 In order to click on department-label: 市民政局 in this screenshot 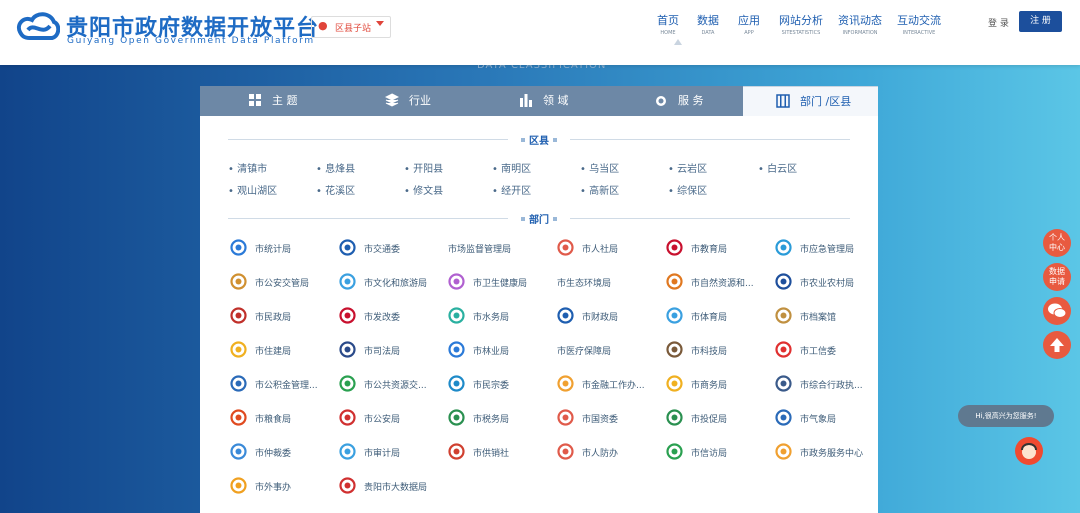, I will do `click(273, 318)`.